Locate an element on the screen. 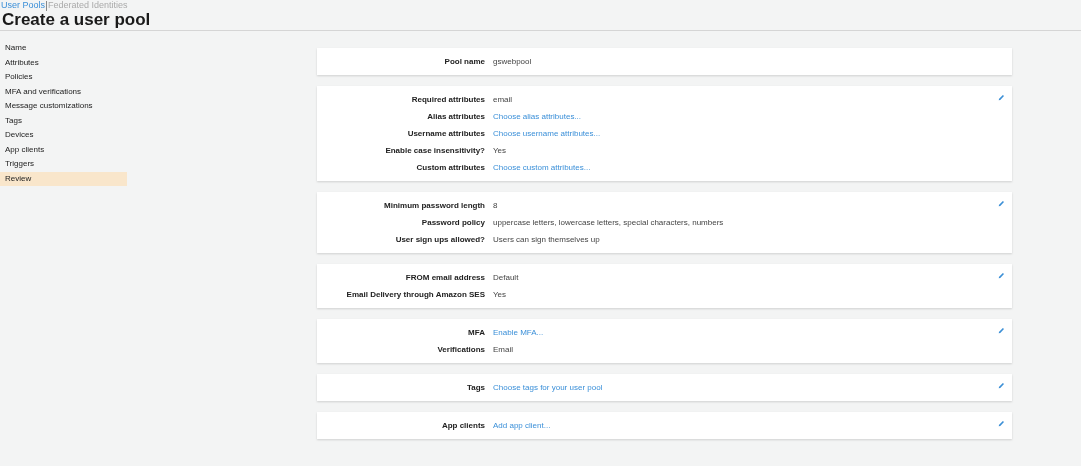 The width and height of the screenshot is (1081, 466). field-label: Verifications is located at coordinates (461, 349).